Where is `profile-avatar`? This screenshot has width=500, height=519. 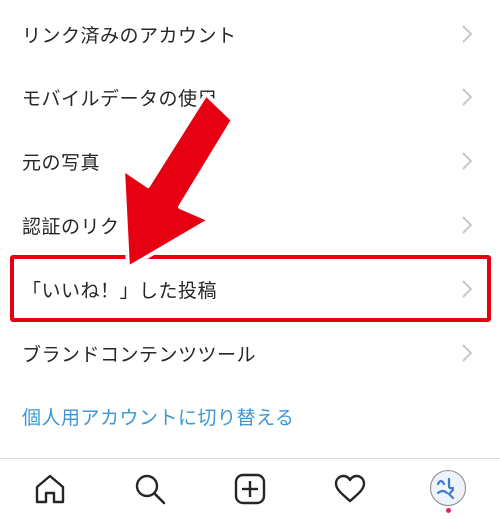 profile-avatar is located at coordinates (448, 488).